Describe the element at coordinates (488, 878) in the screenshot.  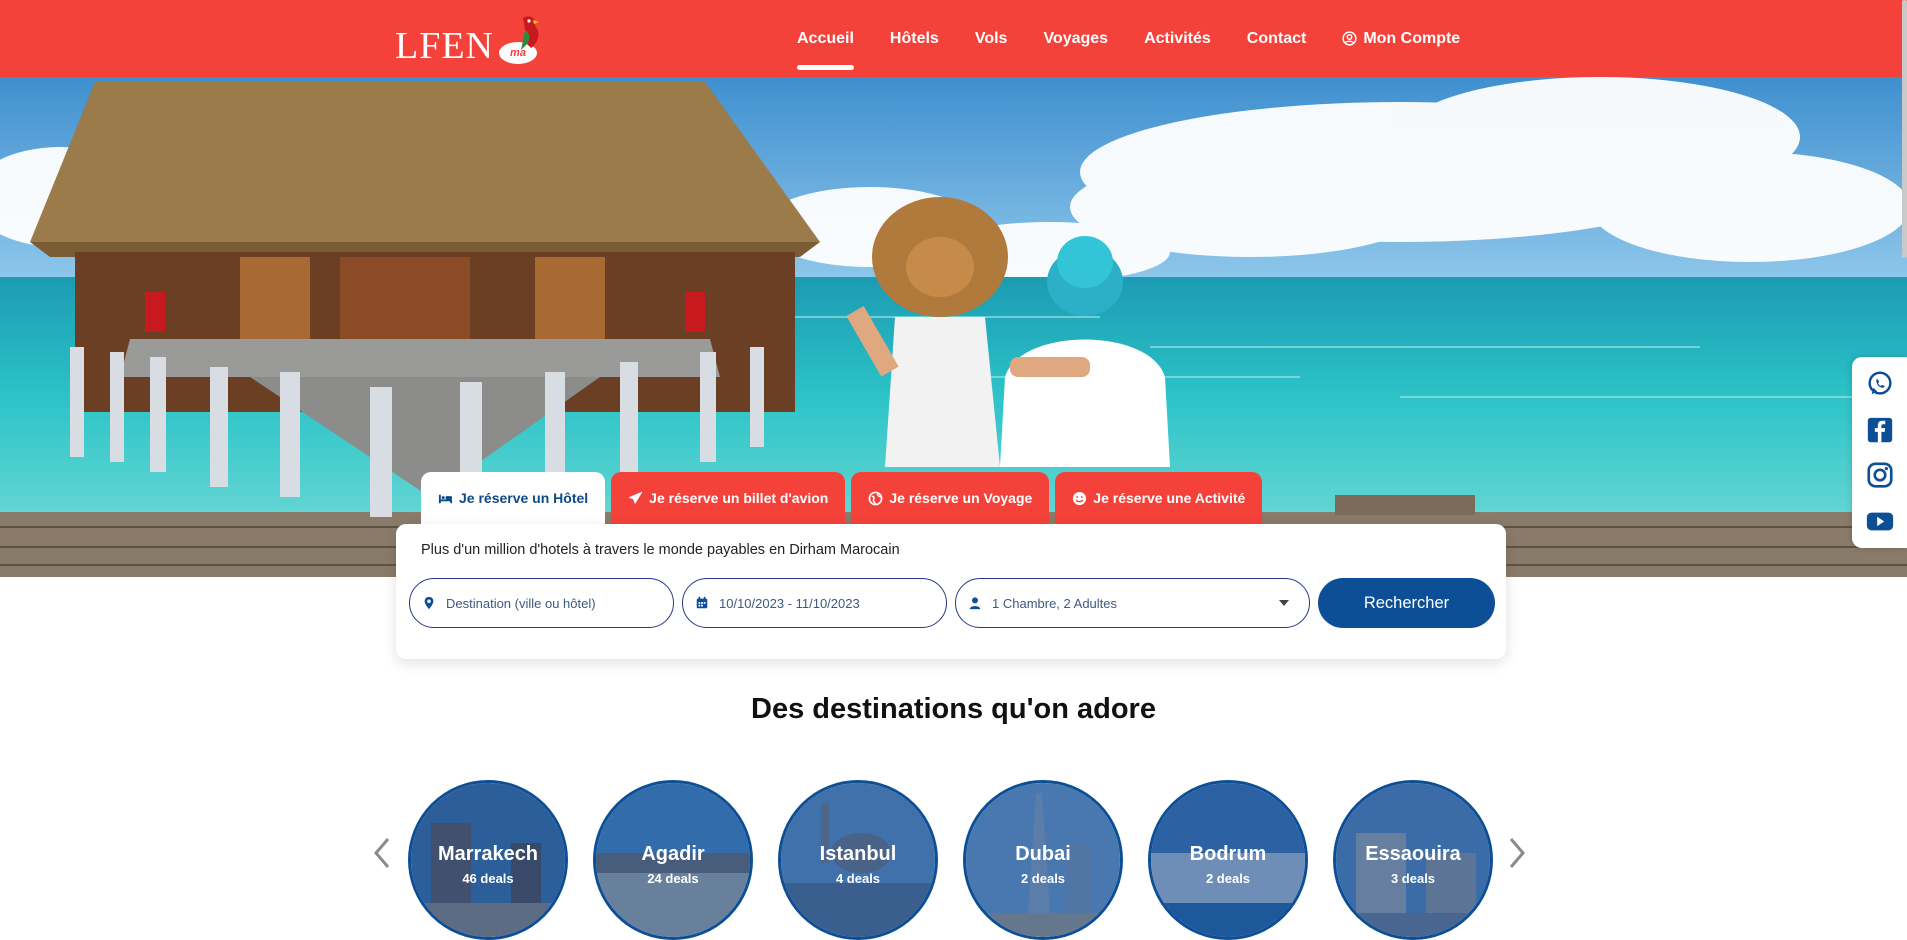
I see `destination-deals: 46 deals` at that location.